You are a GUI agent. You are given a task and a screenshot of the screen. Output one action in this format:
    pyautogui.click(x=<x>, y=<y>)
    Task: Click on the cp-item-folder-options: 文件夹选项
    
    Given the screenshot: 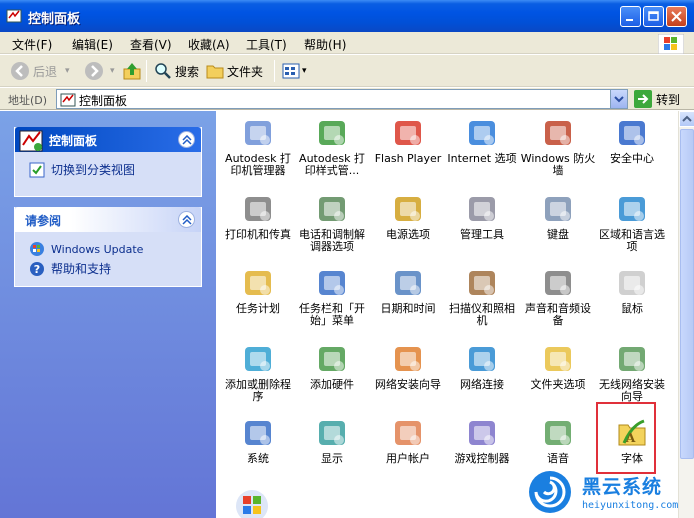 What is the action you would take?
    pyautogui.click(x=558, y=376)
    